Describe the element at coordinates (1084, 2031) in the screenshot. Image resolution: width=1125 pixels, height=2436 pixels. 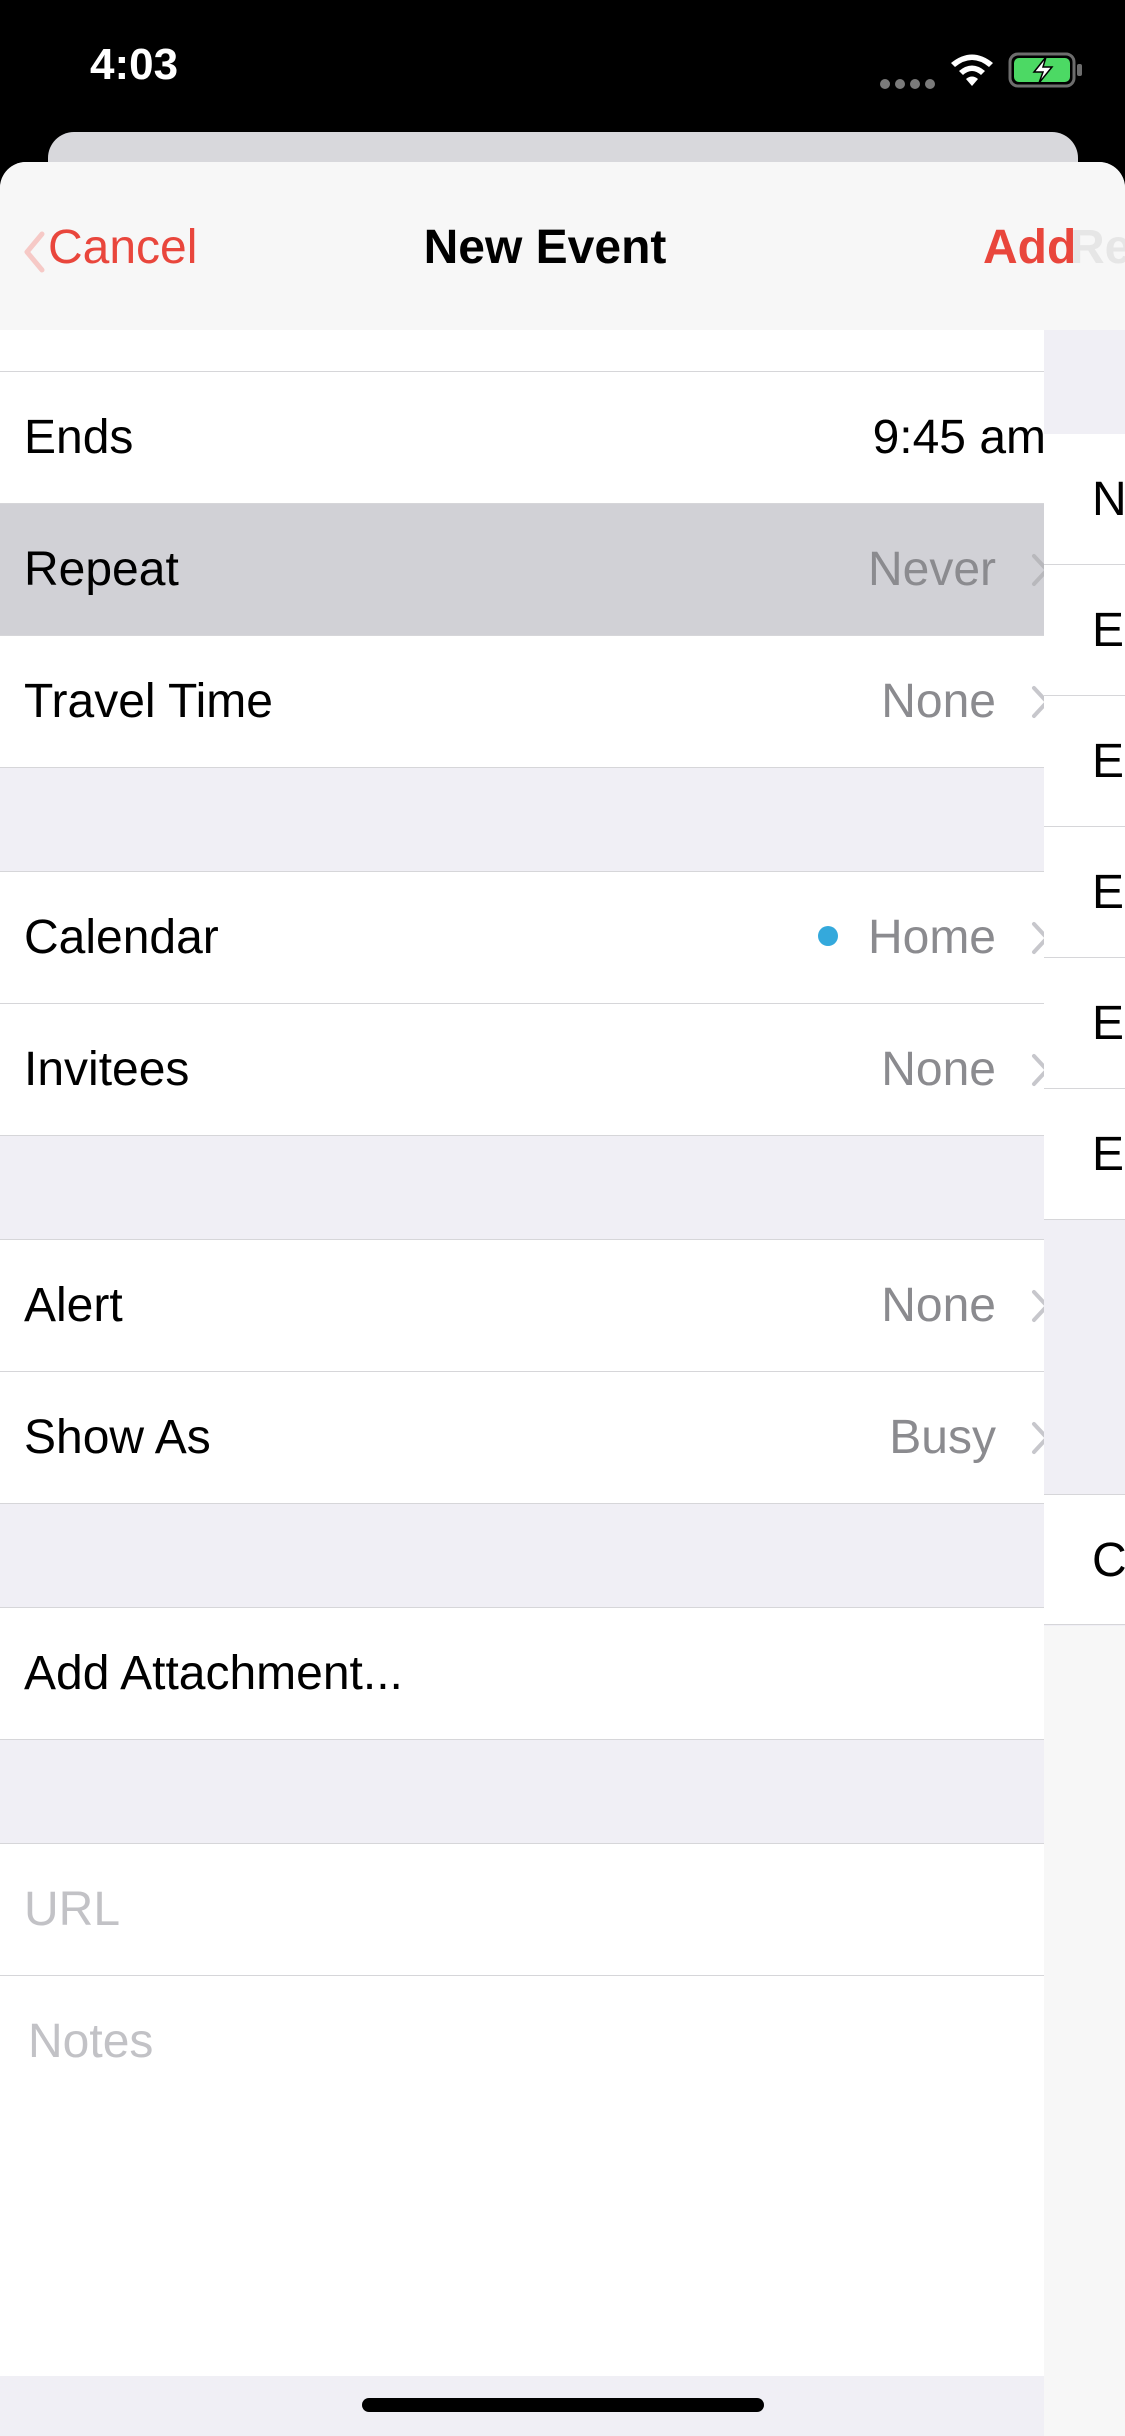
I see `panel-fill` at that location.